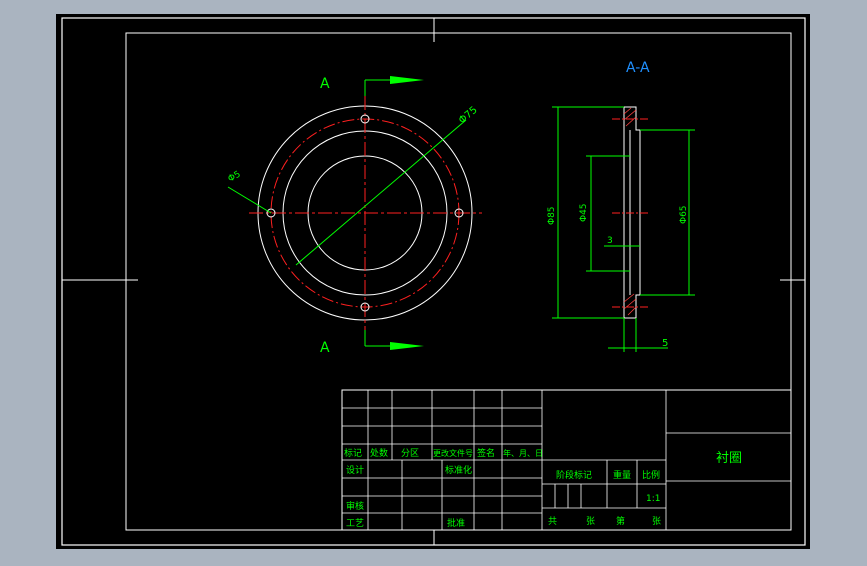 This screenshot has height=566, width=867. I want to click on tb-design: 设计, so click(355, 470).